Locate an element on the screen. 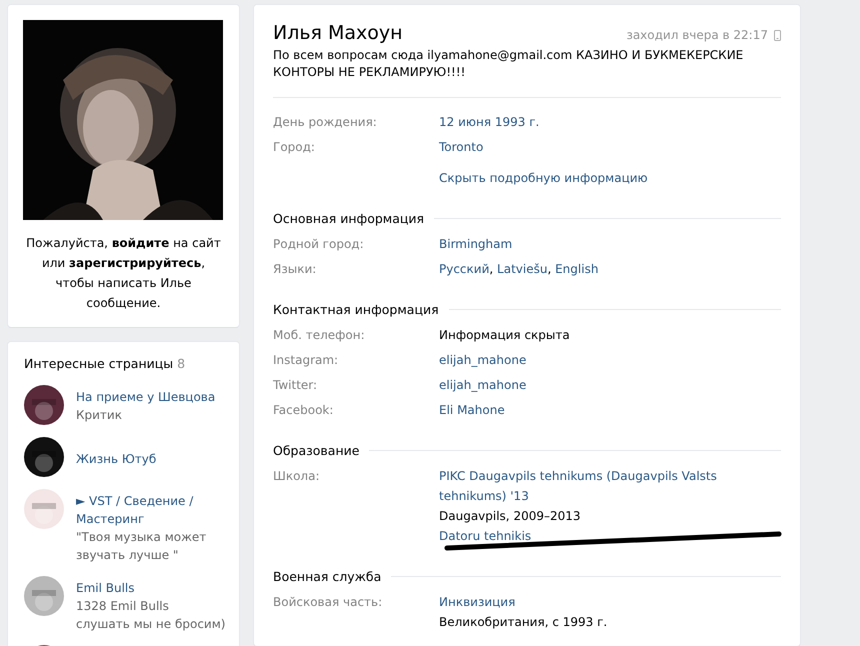 This screenshot has width=860, height=646. section-title: Образование is located at coordinates (316, 450).